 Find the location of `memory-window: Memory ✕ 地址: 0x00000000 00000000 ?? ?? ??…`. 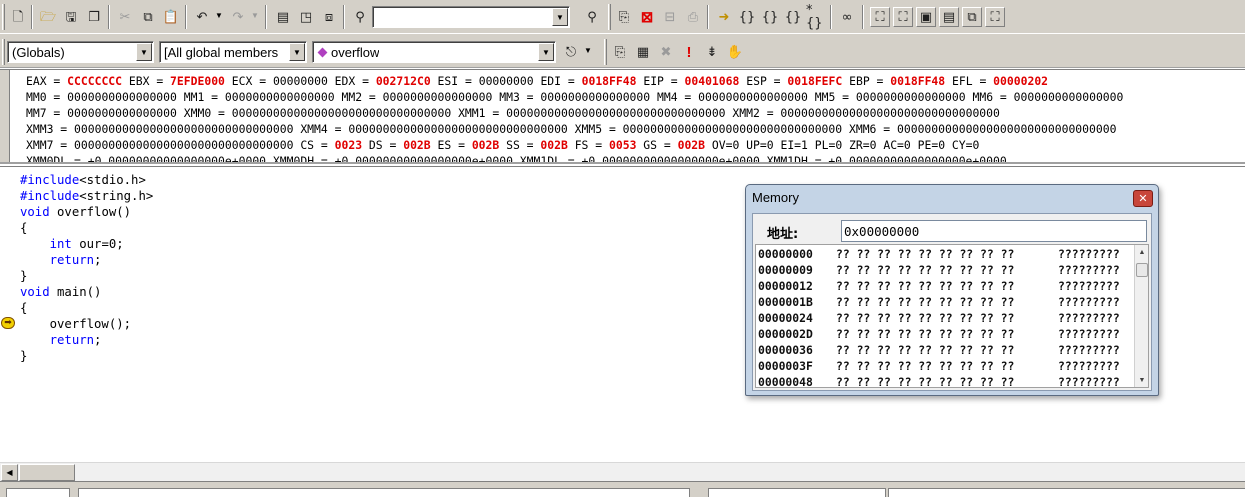

memory-window: Memory ✕ 地址: 0x00000000 00000000 ?? ?? ??… is located at coordinates (952, 290).